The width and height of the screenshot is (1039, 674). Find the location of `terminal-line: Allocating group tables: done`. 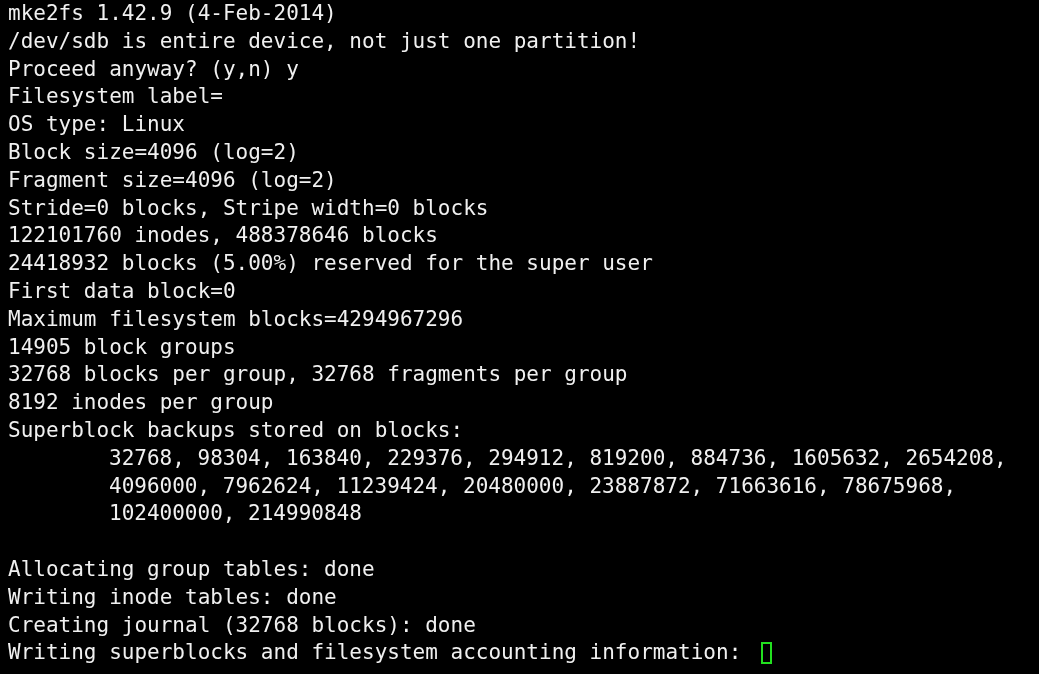

terminal-line: Allocating group tables: done is located at coordinates (191, 569).